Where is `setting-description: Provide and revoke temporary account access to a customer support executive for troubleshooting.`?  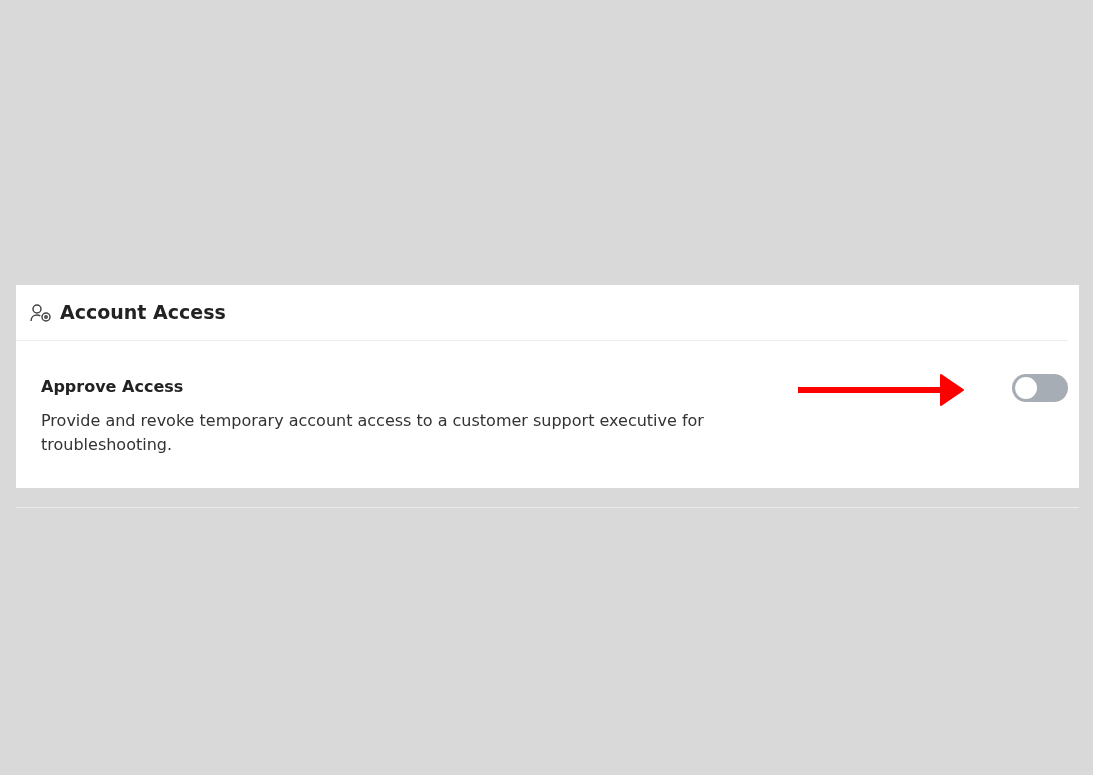
setting-description: Provide and revoke temporary account access to a customer support executive for troubleshooting. is located at coordinates (373, 433).